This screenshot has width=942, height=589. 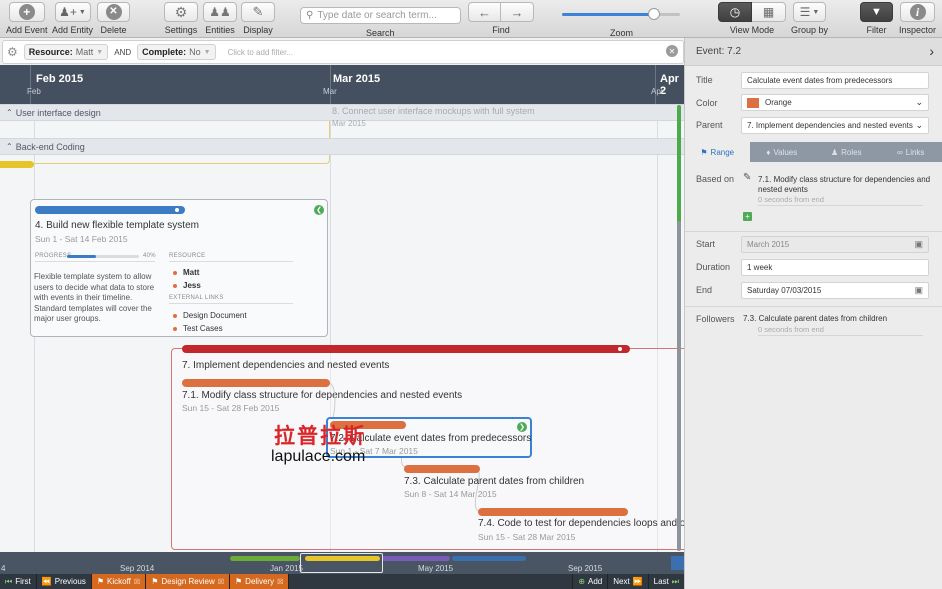 I want to click on entities-button: ♟♟ Entities, so click(x=220, y=18).